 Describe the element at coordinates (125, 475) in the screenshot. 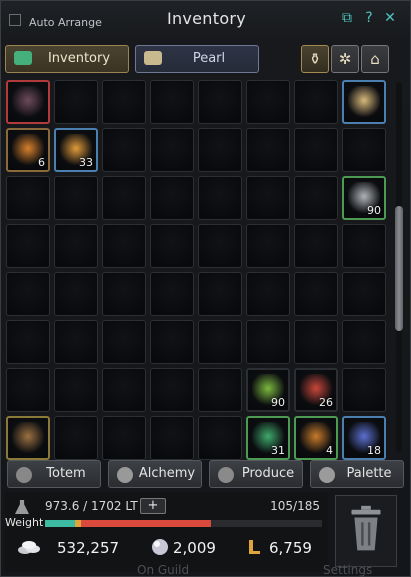

I see `alchemy-icon` at that location.